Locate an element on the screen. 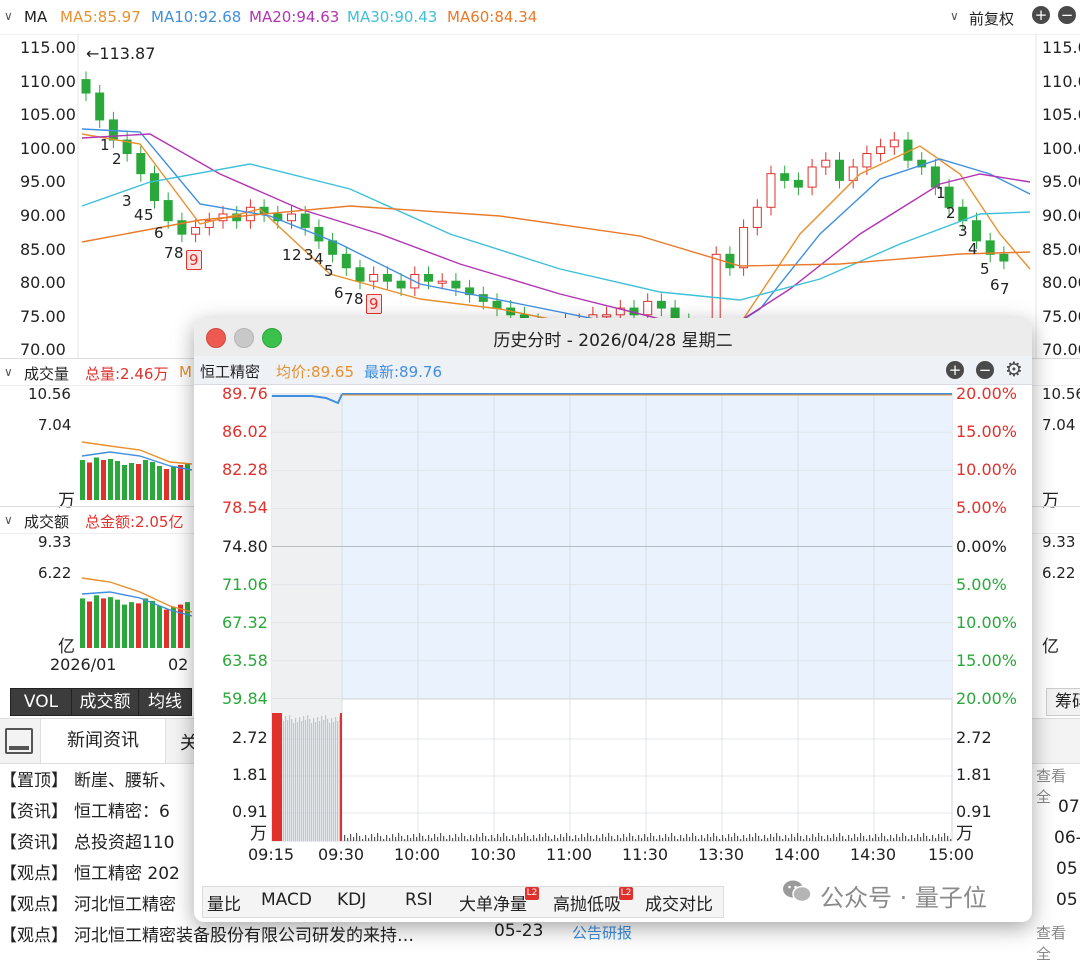 Image resolution: width=1080 pixels, height=964 pixels. tab-volume-ratio: 量比 is located at coordinates (224, 902).